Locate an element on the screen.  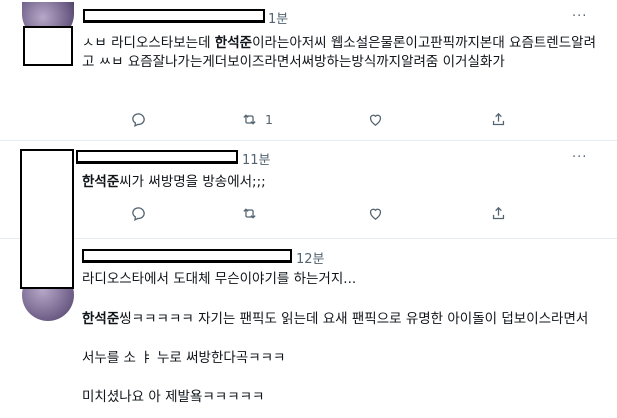
tweet-text-line-4: 미치셨나요 아 제발욬ㅋㅋㅋㅋㅋ is located at coordinates (173, 397).